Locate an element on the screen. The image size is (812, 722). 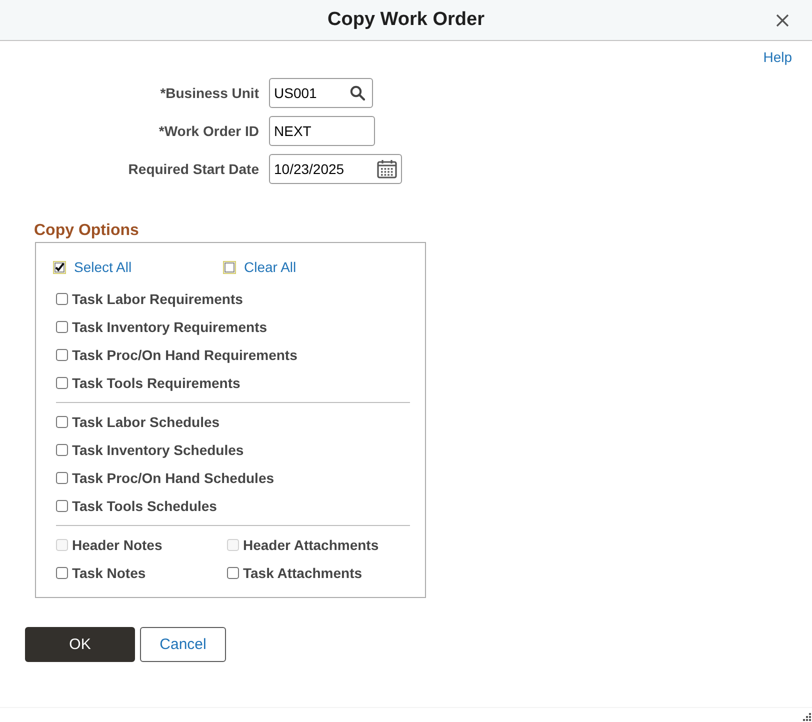
option-label: Task Labor Requirements is located at coordinates (157, 299).